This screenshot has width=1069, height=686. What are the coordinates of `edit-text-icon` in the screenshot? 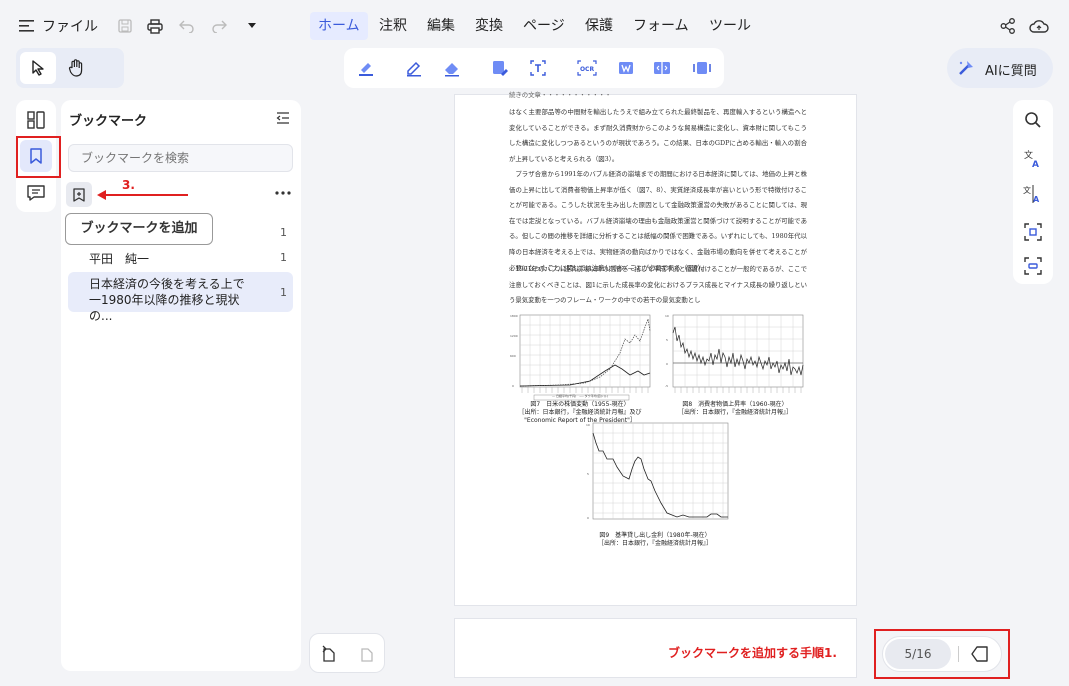 It's located at (500, 68).